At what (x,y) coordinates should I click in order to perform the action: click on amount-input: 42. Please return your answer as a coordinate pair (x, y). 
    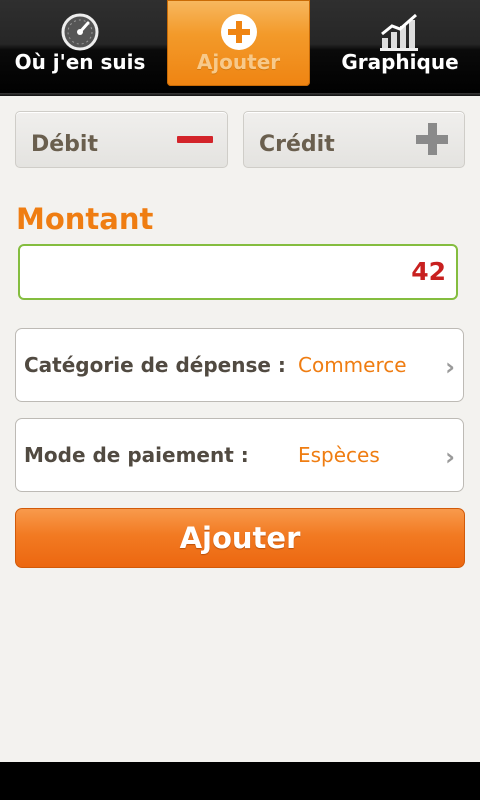
    Looking at the image, I should click on (238, 272).